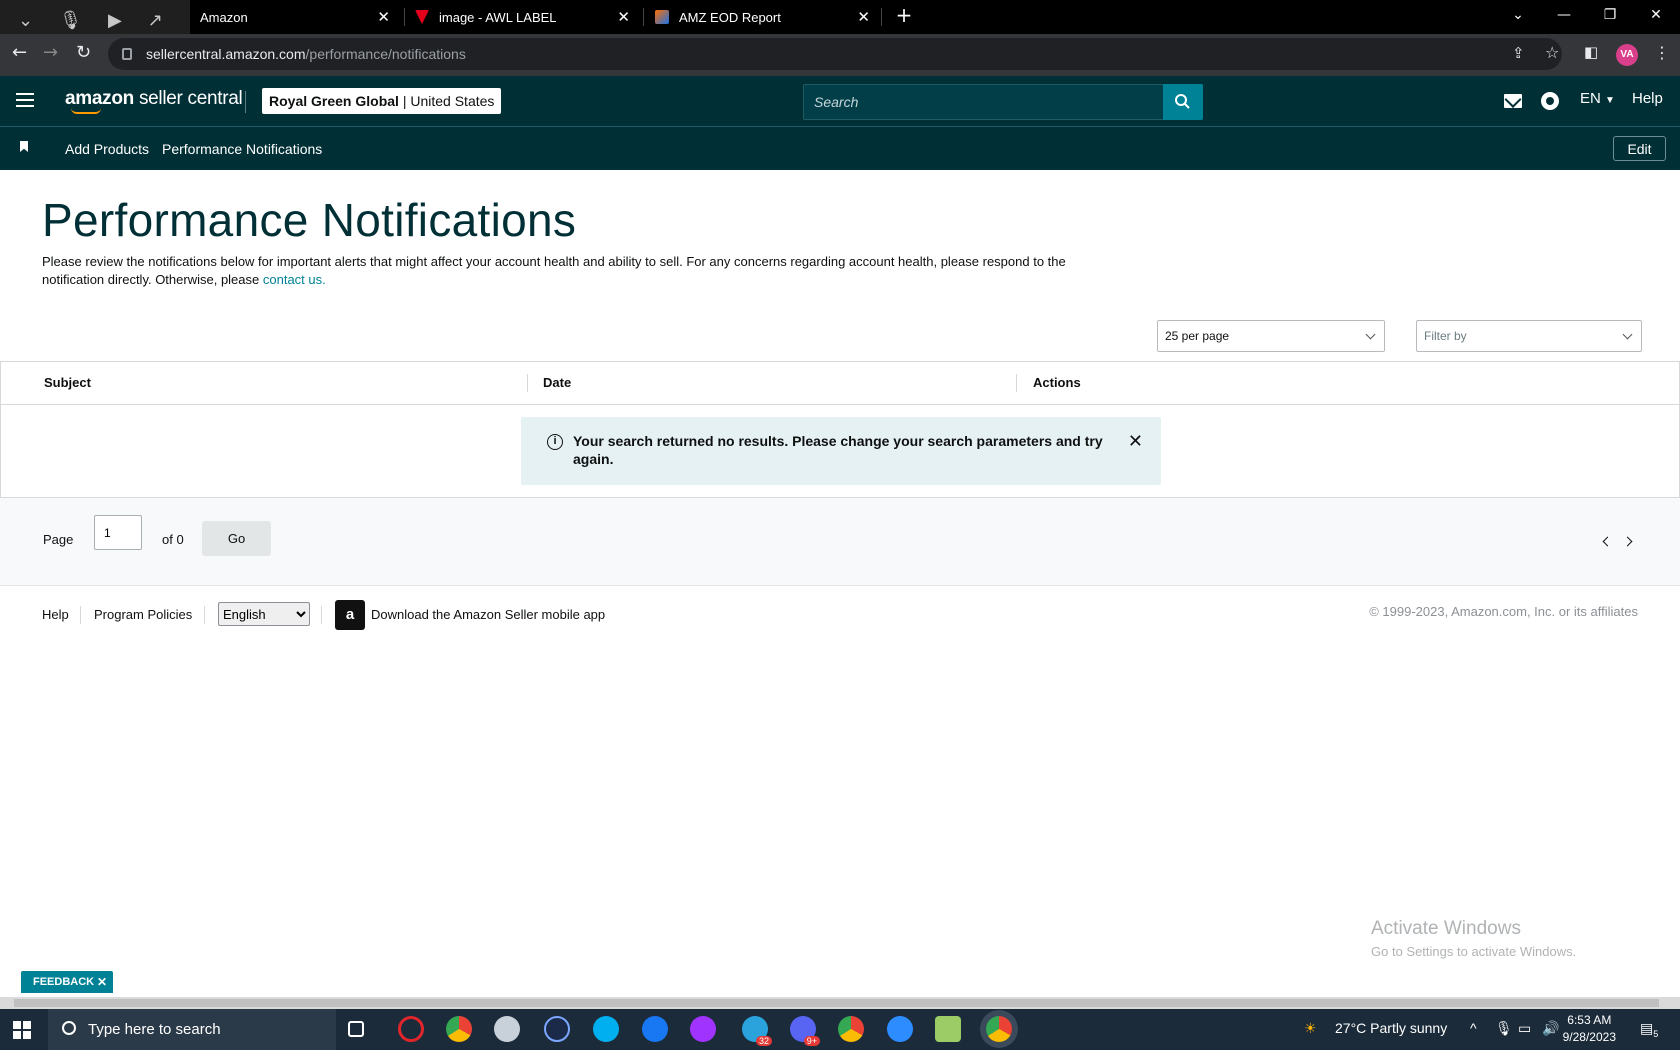  Describe the element at coordinates (606, 1029) in the screenshot. I see `skype-icon` at that location.